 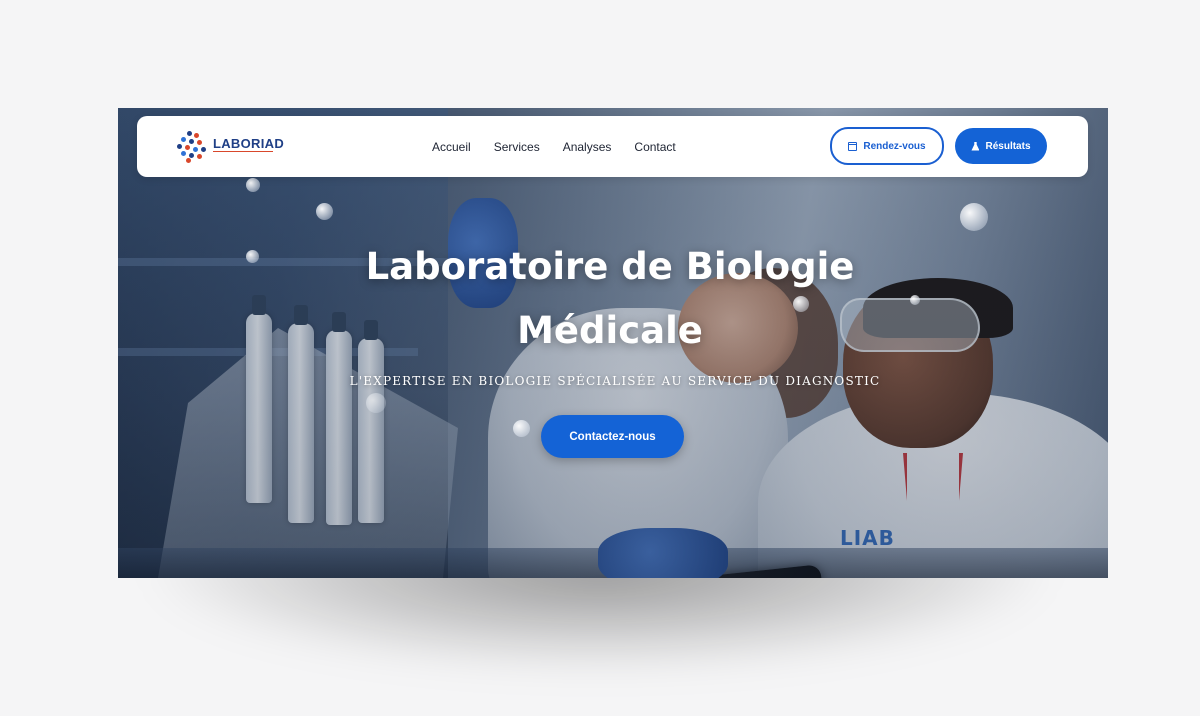 What do you see at coordinates (554, 146) in the screenshot?
I see `main-nav: Accueil Services Analyses Contact` at bounding box center [554, 146].